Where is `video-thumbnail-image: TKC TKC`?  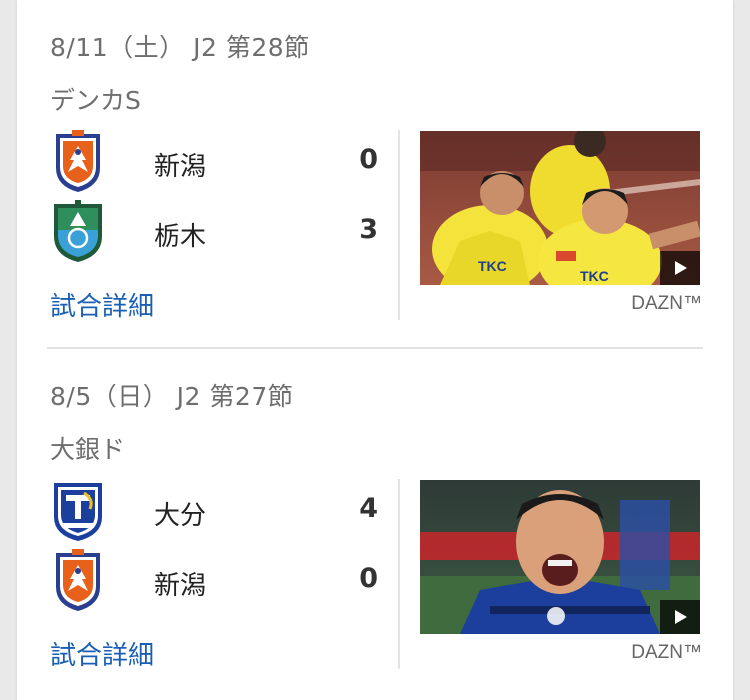
video-thumbnail-image: TKC TKC is located at coordinates (560, 208).